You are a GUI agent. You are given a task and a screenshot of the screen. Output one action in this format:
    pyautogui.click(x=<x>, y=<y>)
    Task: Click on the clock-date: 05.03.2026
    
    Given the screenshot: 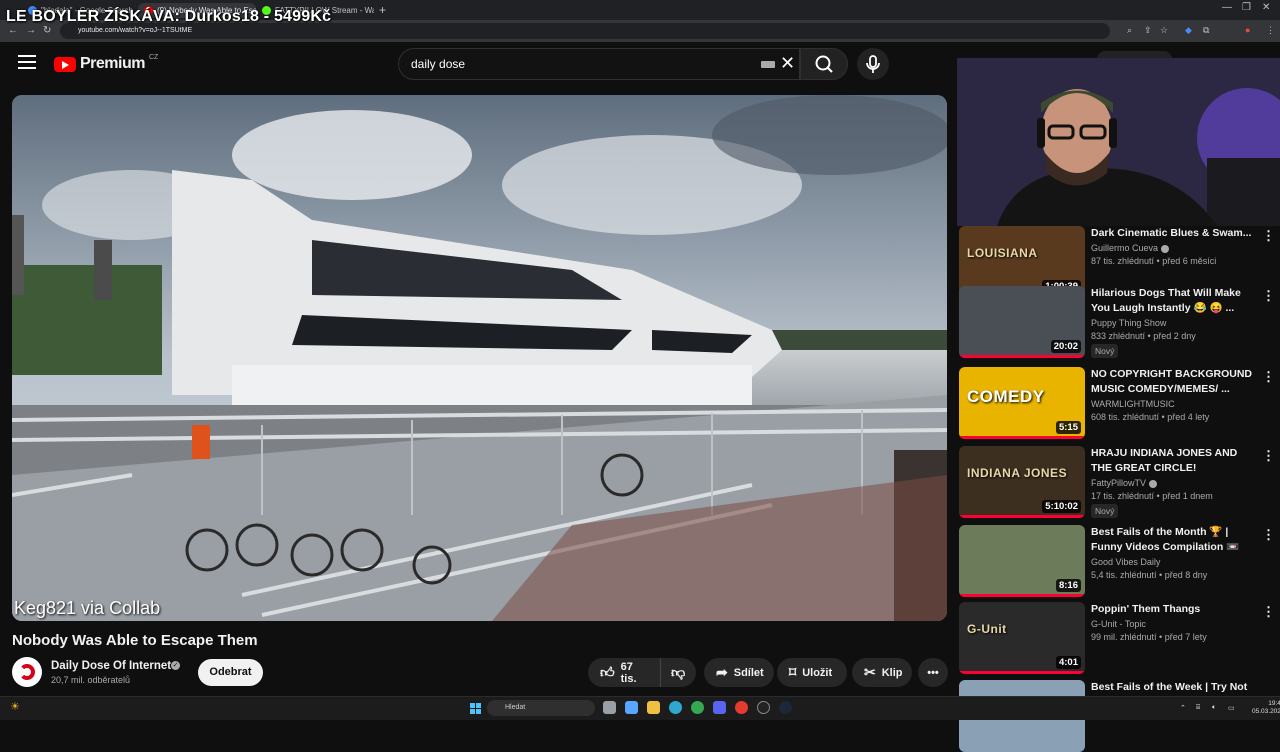 What is the action you would take?
    pyautogui.click(x=1266, y=711)
    